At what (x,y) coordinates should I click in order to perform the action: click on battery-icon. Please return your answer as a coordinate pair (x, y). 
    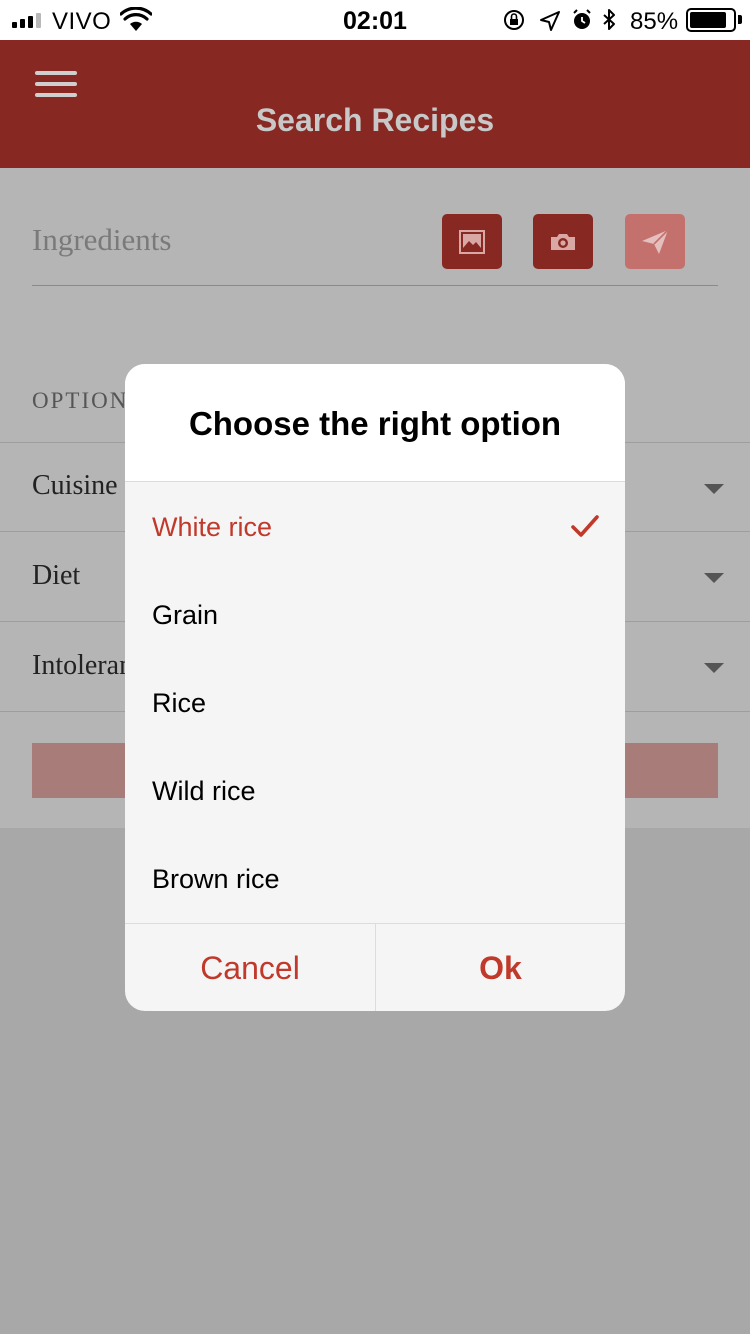
    Looking at the image, I should click on (711, 20).